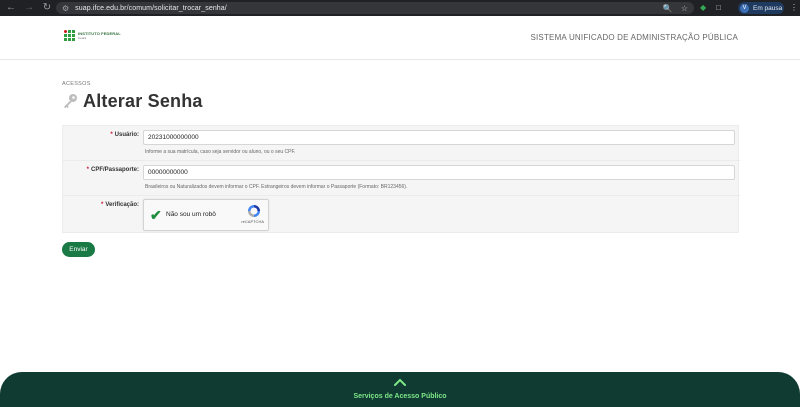 Image resolution: width=800 pixels, height=407 pixels. Describe the element at coordinates (400, 382) in the screenshot. I see `chevron-up-icon` at that location.